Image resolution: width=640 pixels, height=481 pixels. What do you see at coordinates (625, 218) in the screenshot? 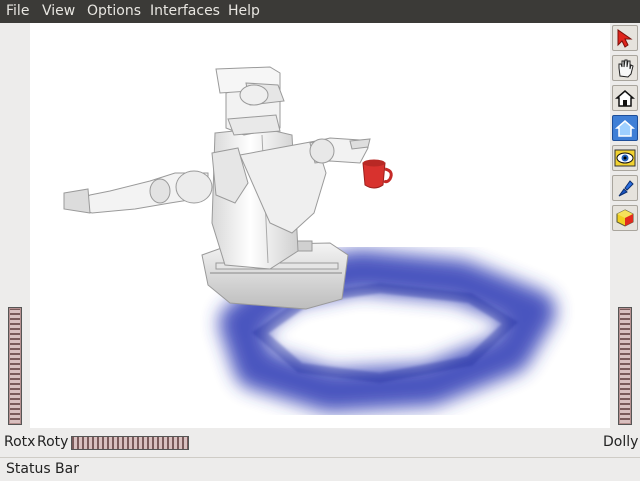
I see `perspective-icon` at bounding box center [625, 218].